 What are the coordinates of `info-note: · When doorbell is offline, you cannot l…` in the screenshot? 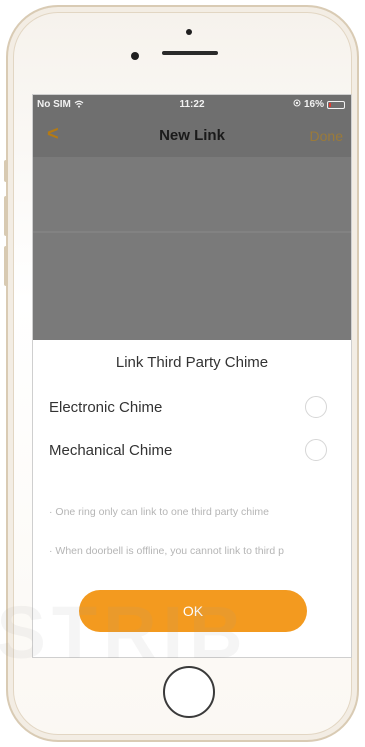 It's located at (167, 551).